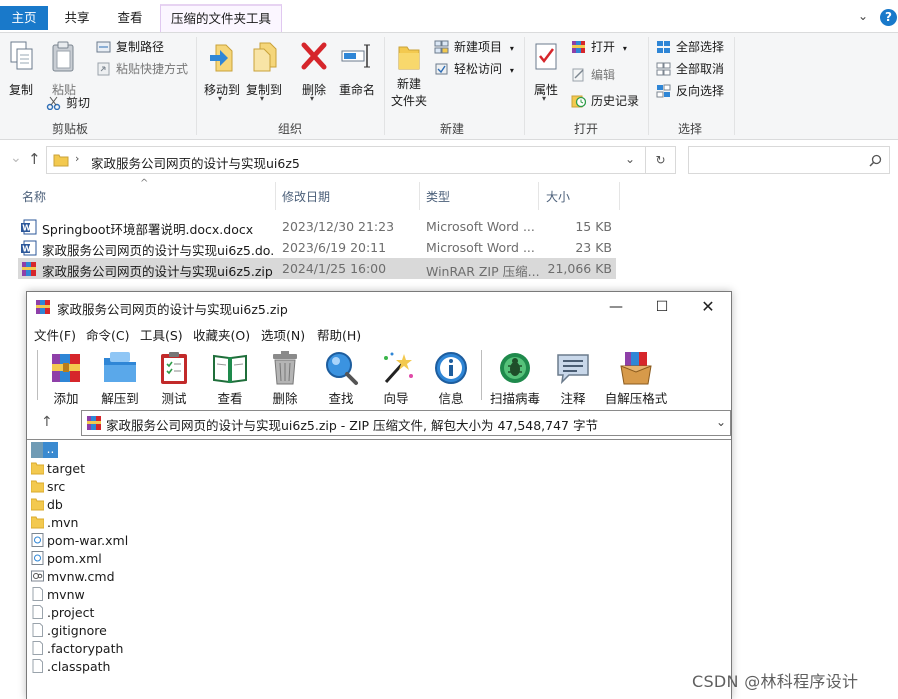  Describe the element at coordinates (131, 595) in the screenshot. I see `list-item: mvnw` at that location.